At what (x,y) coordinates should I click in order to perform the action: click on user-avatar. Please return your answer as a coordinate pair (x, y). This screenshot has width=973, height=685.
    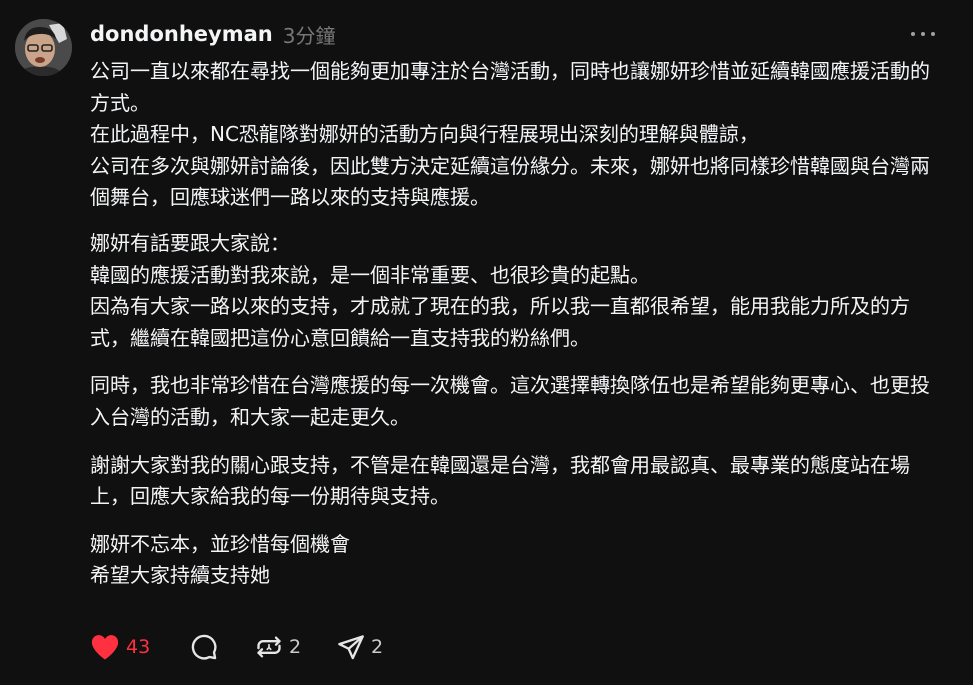
    Looking at the image, I should click on (43, 47).